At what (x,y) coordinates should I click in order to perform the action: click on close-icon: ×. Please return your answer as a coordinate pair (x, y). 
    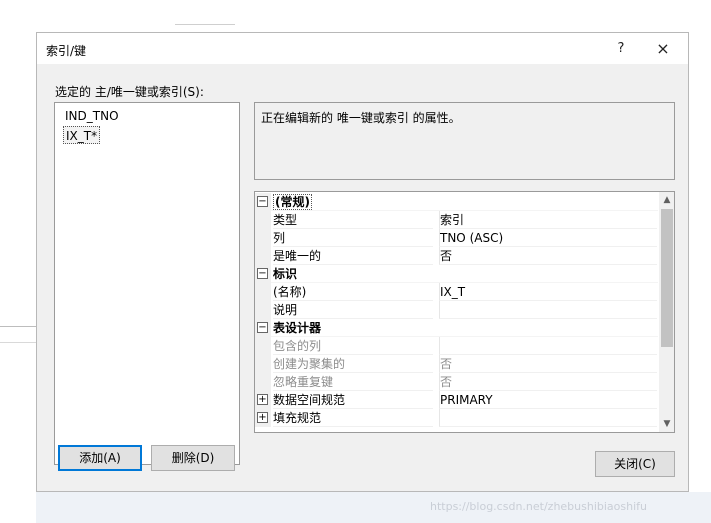
    Looking at the image, I should click on (663, 49).